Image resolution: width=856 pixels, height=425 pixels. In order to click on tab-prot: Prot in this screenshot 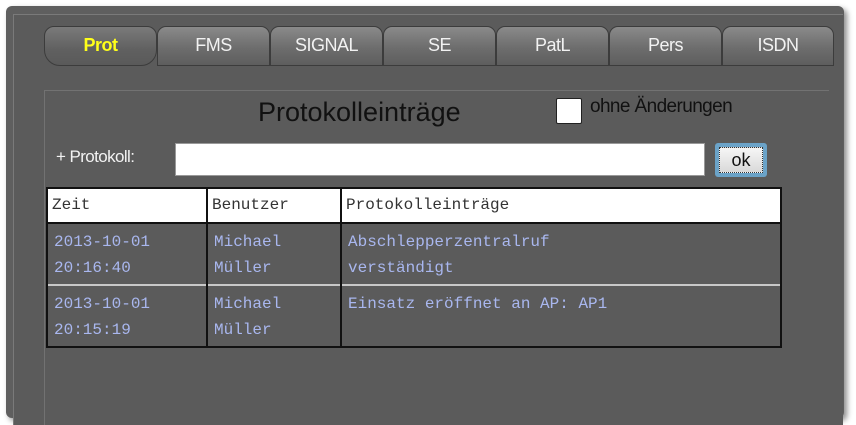, I will do `click(100, 46)`.